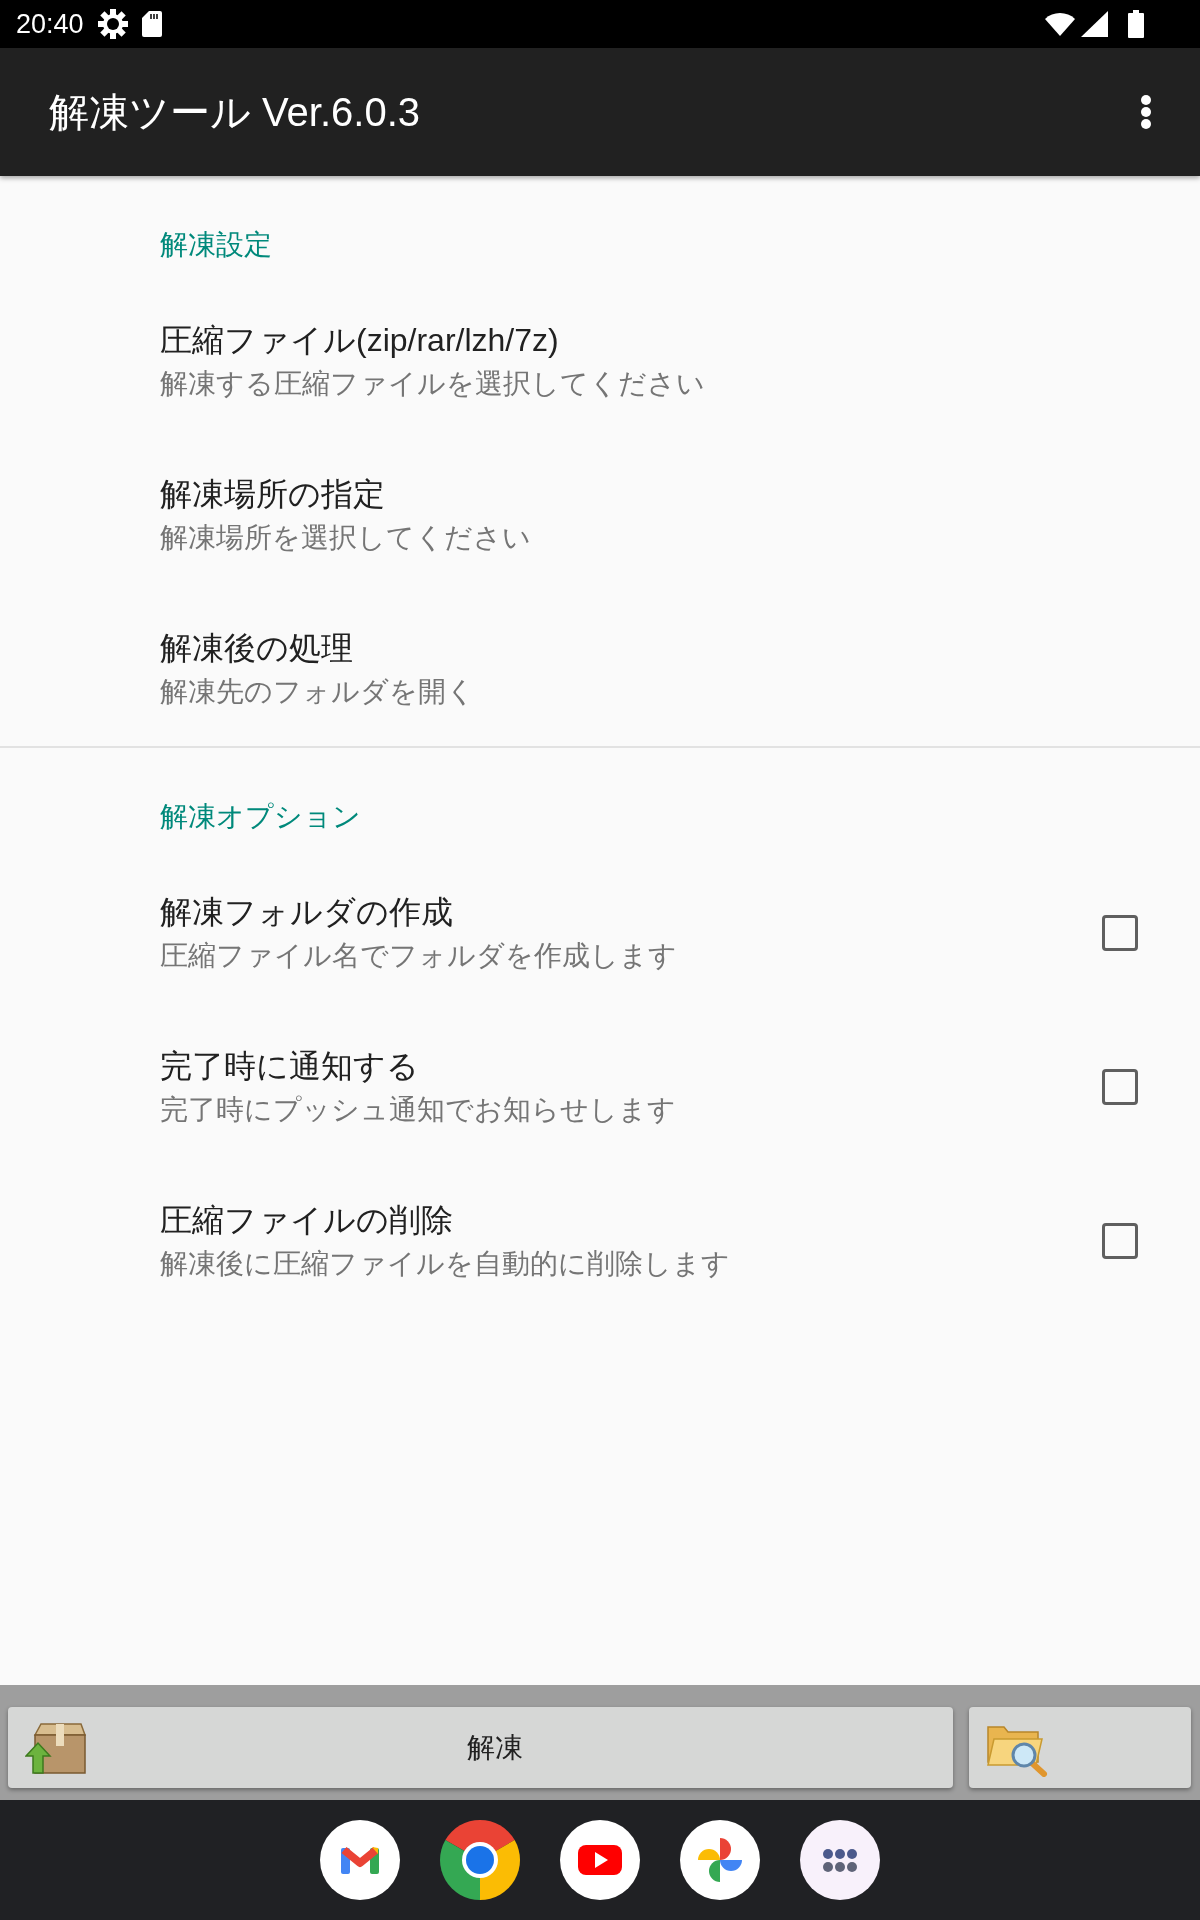 The width and height of the screenshot is (1200, 1920). What do you see at coordinates (359, 340) in the screenshot?
I see `preference-title: 圧縮ファイル(zip/rar/lzh/7z)` at bounding box center [359, 340].